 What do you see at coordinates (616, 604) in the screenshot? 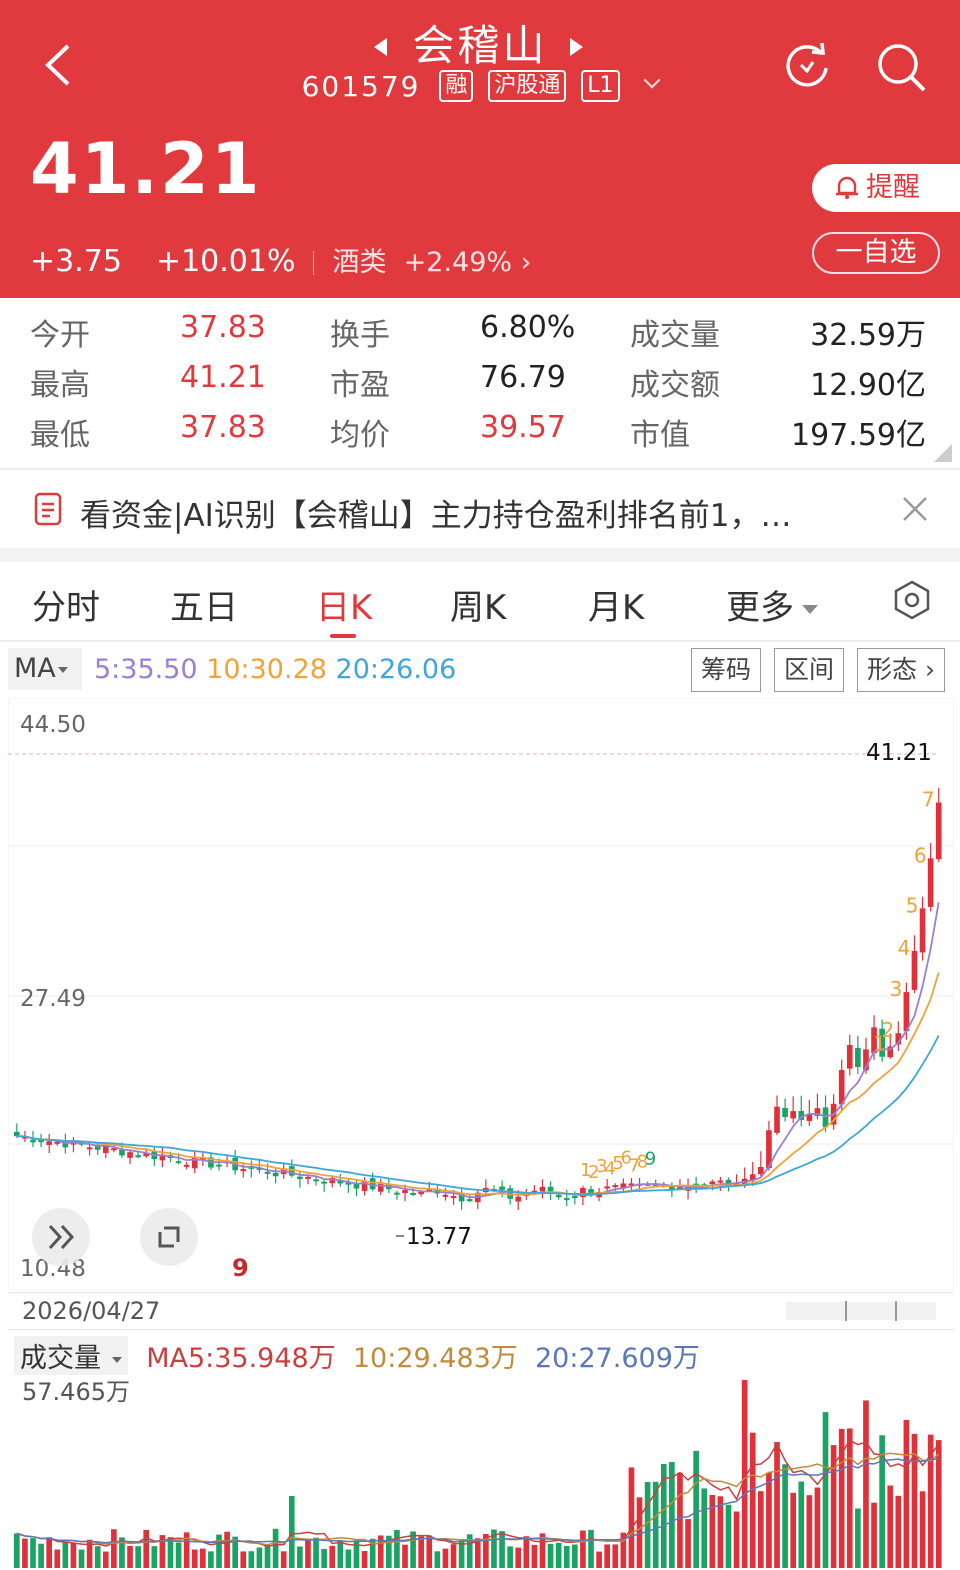
I see `tab-monthly-k: 月K` at bounding box center [616, 604].